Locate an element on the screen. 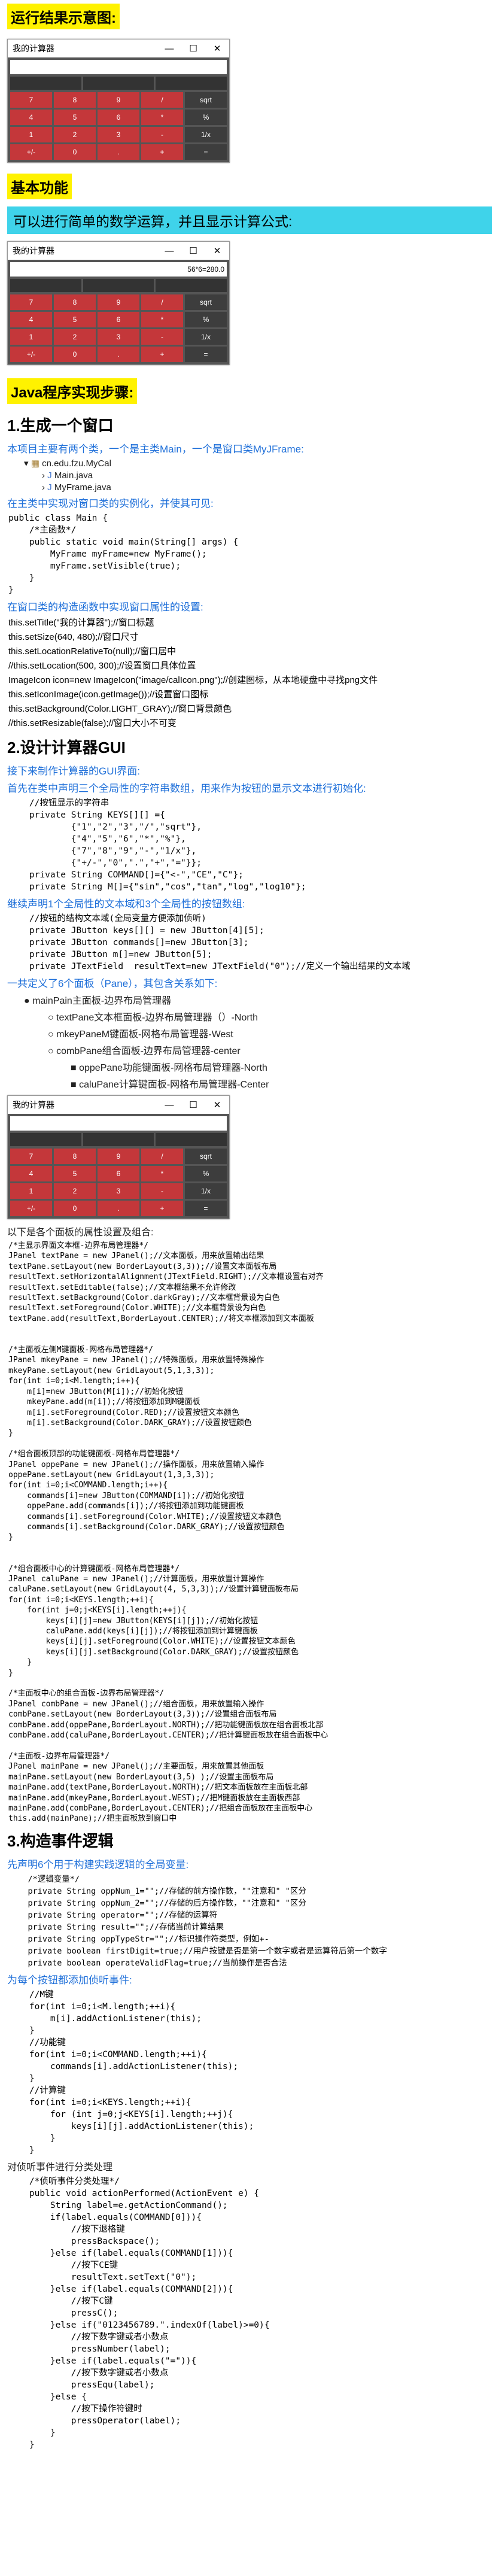  panel-list-item: ○ combPane组合面板-边界布局管理器-center is located at coordinates (144, 1051).